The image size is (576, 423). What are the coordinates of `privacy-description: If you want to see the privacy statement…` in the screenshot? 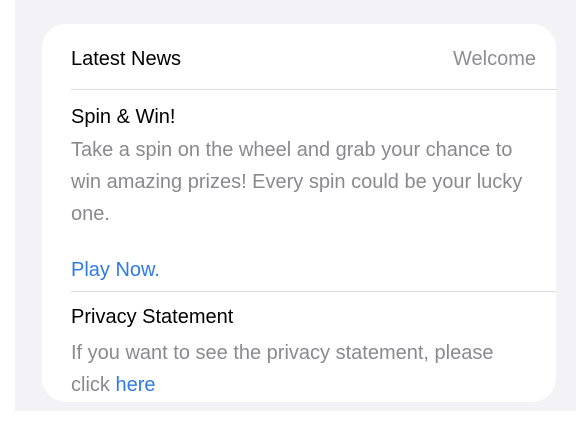 It's located at (301, 369).